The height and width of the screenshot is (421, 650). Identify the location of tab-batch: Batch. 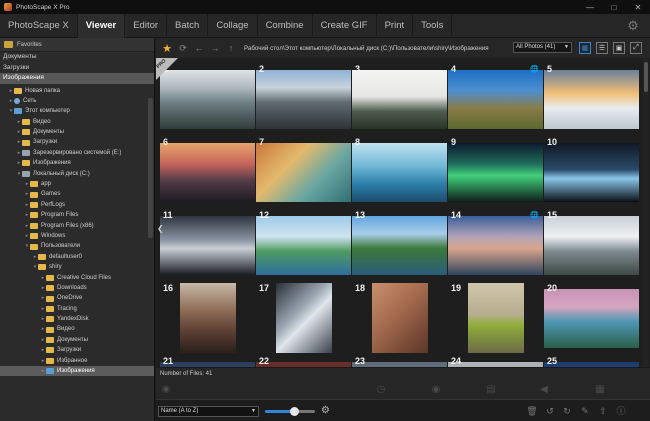
(188, 25).